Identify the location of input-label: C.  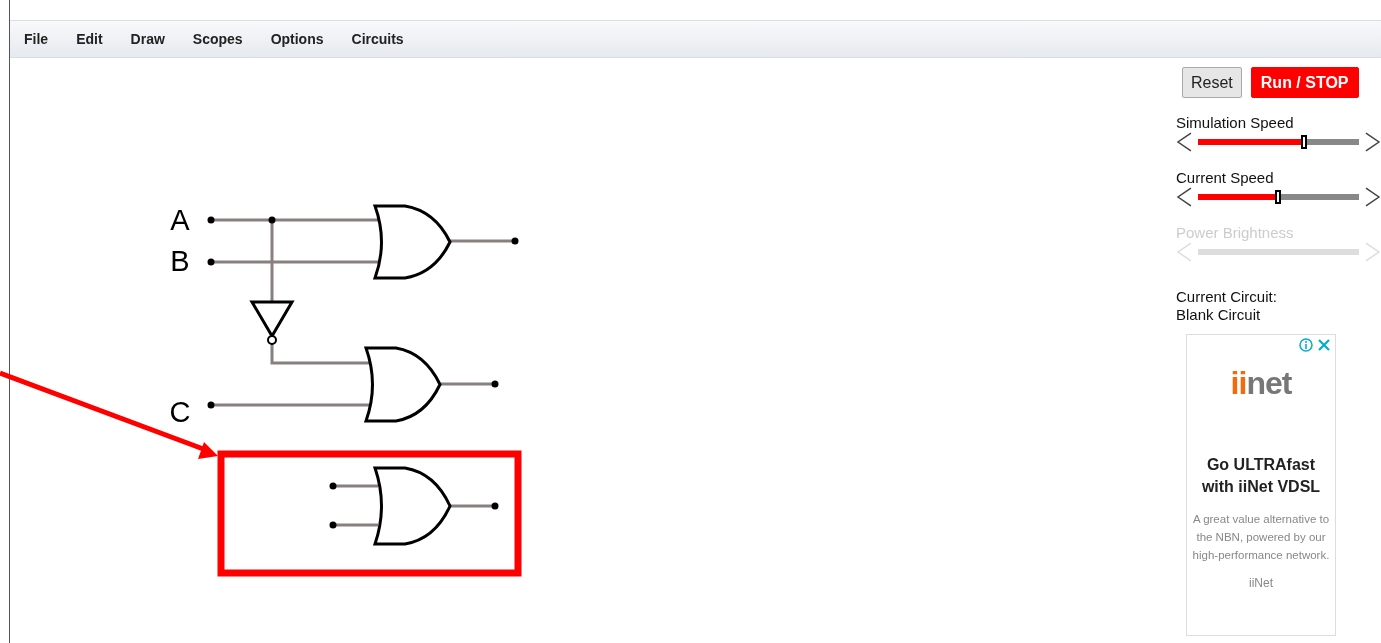
(180, 412).